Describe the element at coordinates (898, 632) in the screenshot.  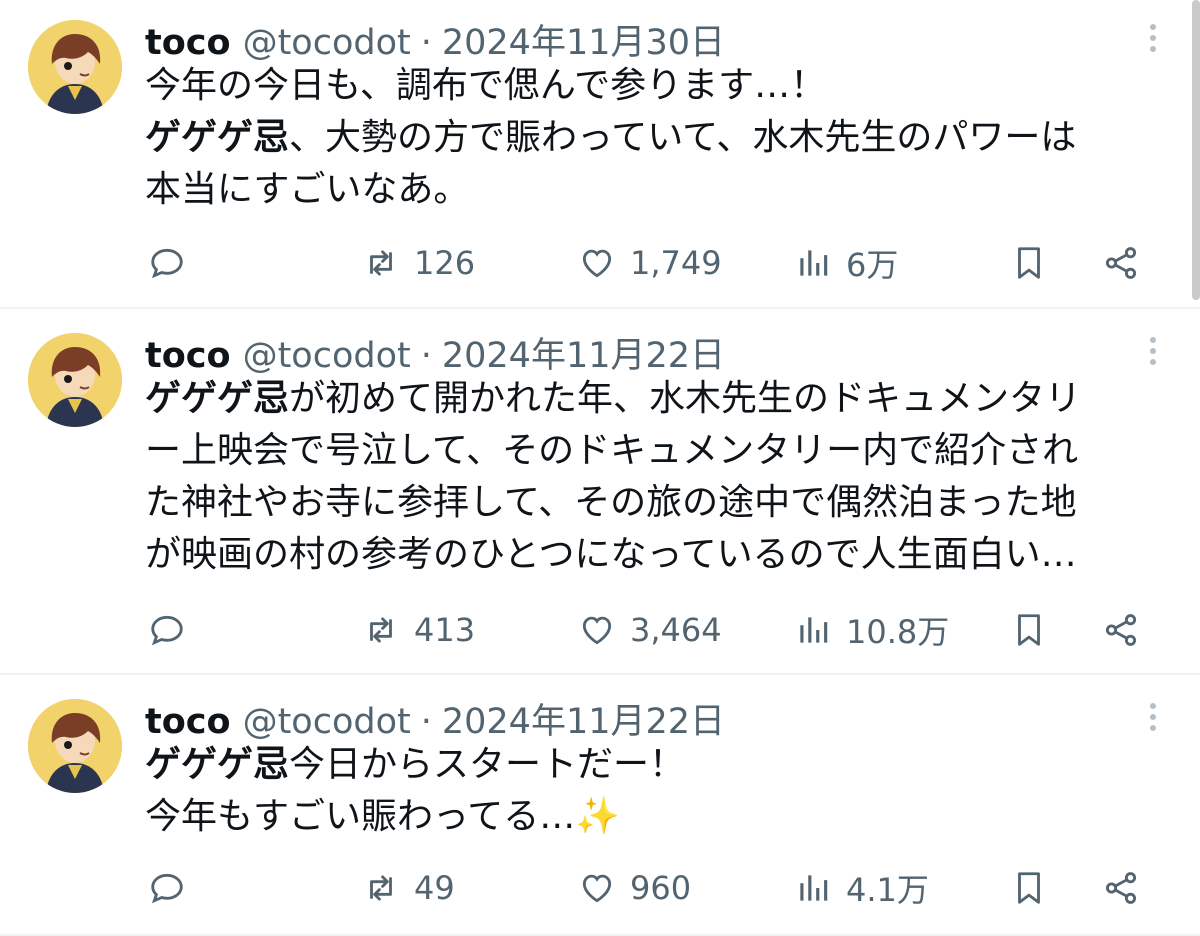
I see `view-count: 10.8万` at that location.